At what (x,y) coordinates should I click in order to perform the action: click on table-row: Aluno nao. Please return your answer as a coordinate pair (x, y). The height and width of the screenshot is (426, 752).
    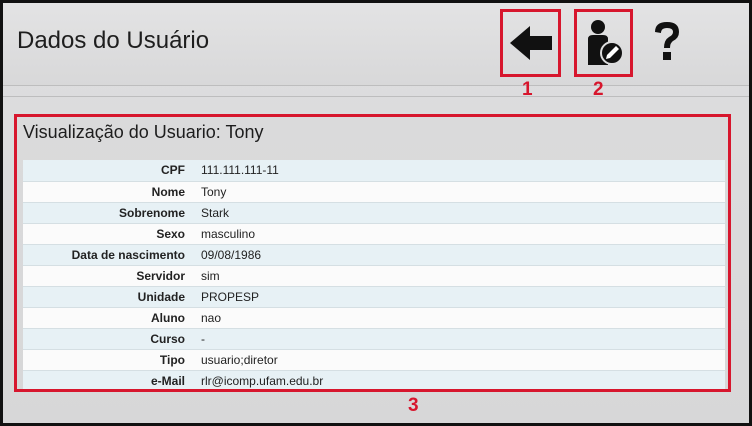
    Looking at the image, I should click on (374, 318).